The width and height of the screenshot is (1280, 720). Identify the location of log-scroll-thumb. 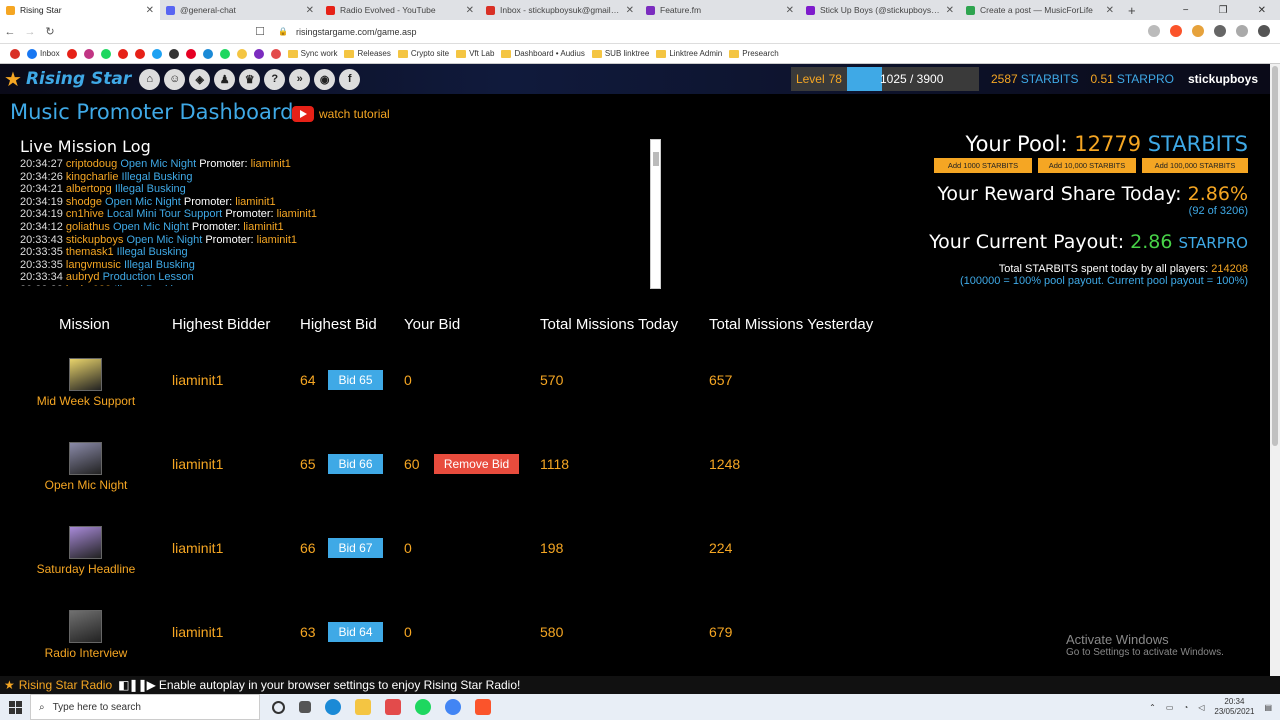
(656, 159).